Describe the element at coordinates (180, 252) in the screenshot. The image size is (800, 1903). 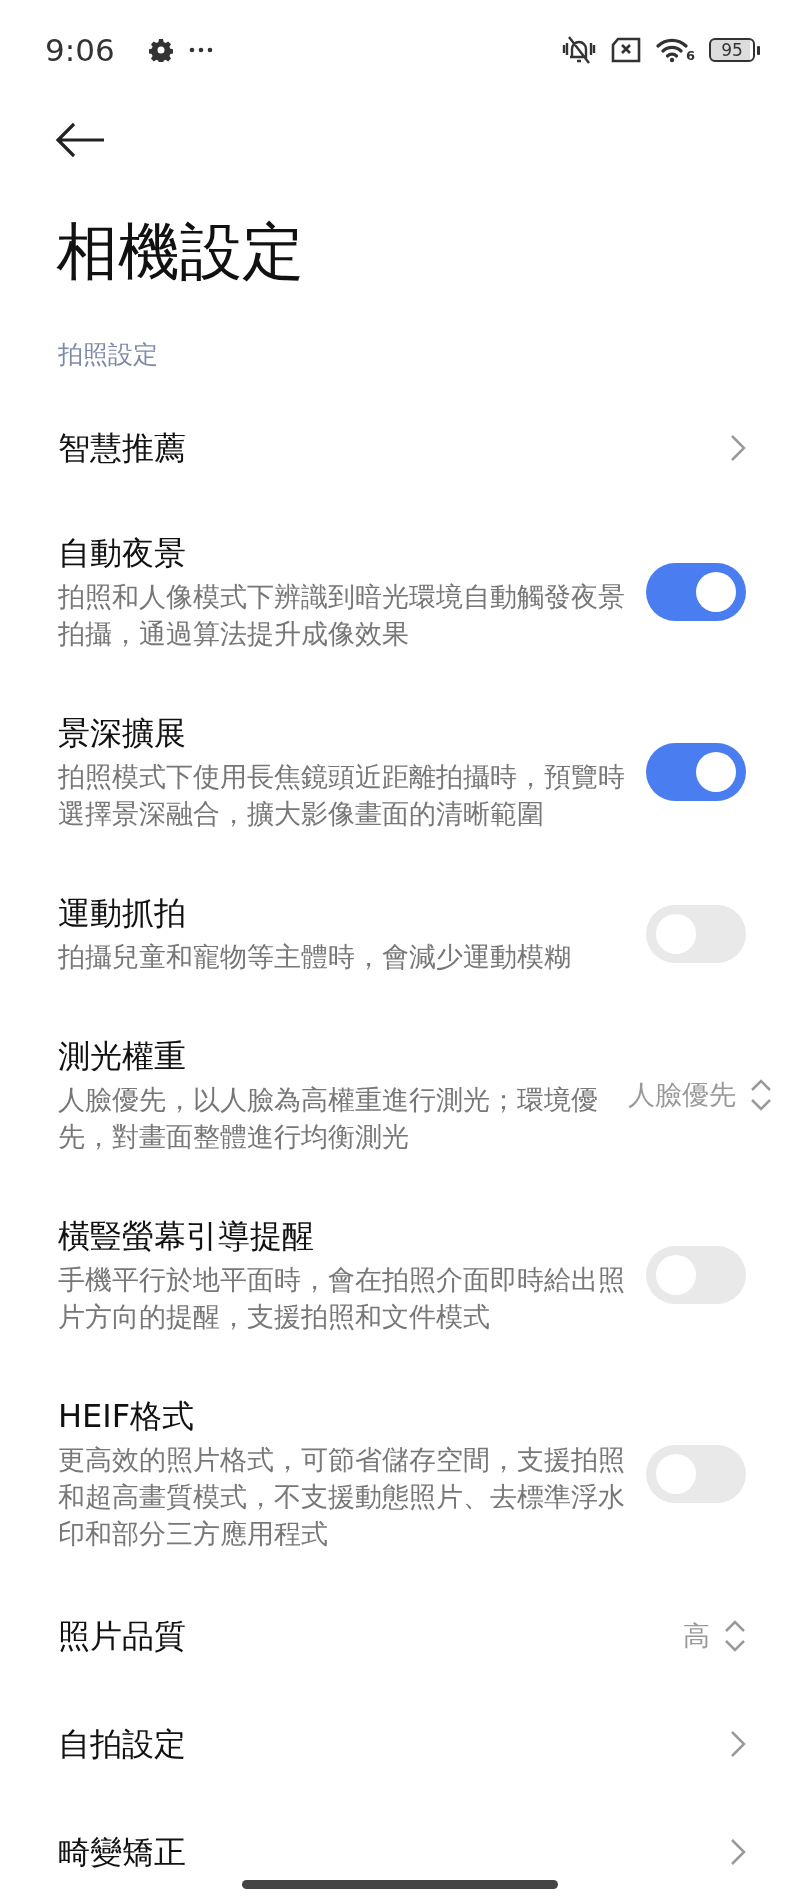
I see `page-title: 相機設定` at that location.